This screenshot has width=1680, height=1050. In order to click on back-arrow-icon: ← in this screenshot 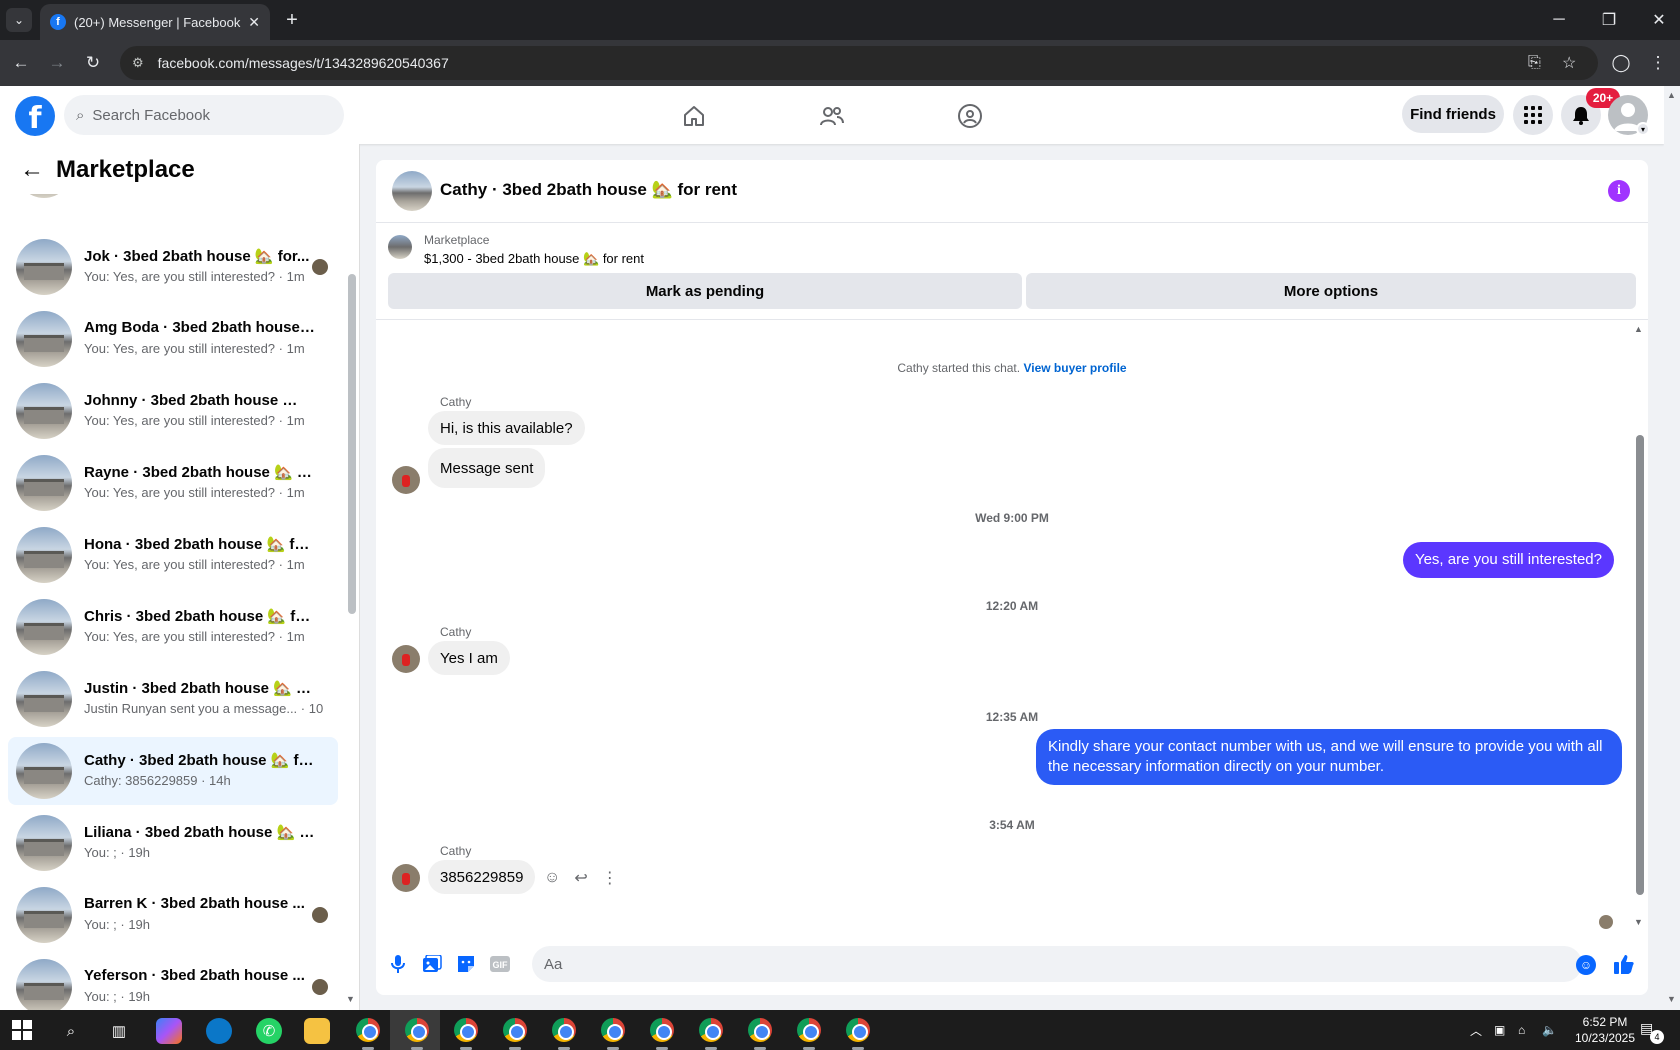, I will do `click(32, 170)`.